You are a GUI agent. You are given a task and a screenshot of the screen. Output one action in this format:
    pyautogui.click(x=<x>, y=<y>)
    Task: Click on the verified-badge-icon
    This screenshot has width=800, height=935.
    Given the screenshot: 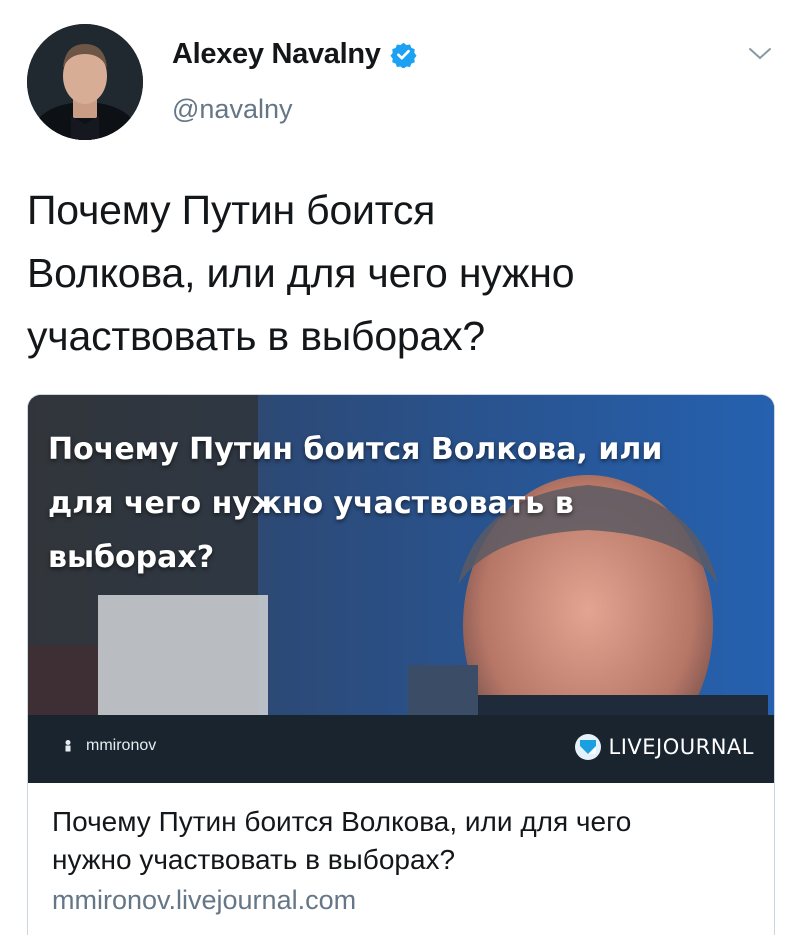 What is the action you would take?
    pyautogui.click(x=403, y=55)
    